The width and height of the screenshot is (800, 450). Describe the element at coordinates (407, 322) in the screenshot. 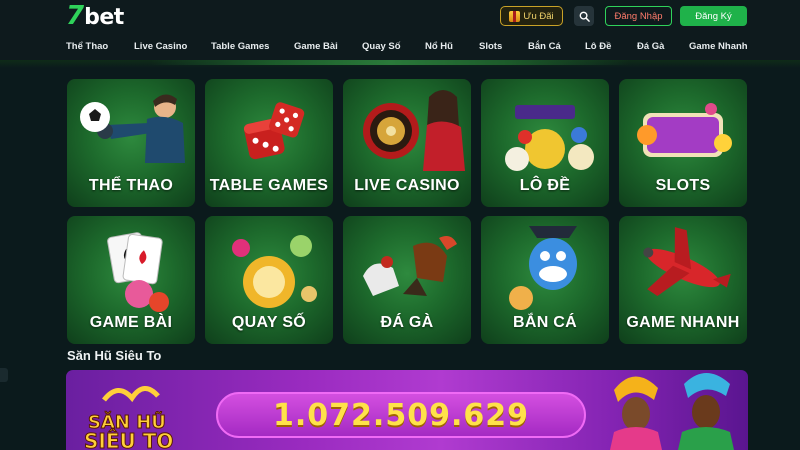

I see `tile-label: ĐÁ GÀ` at that location.